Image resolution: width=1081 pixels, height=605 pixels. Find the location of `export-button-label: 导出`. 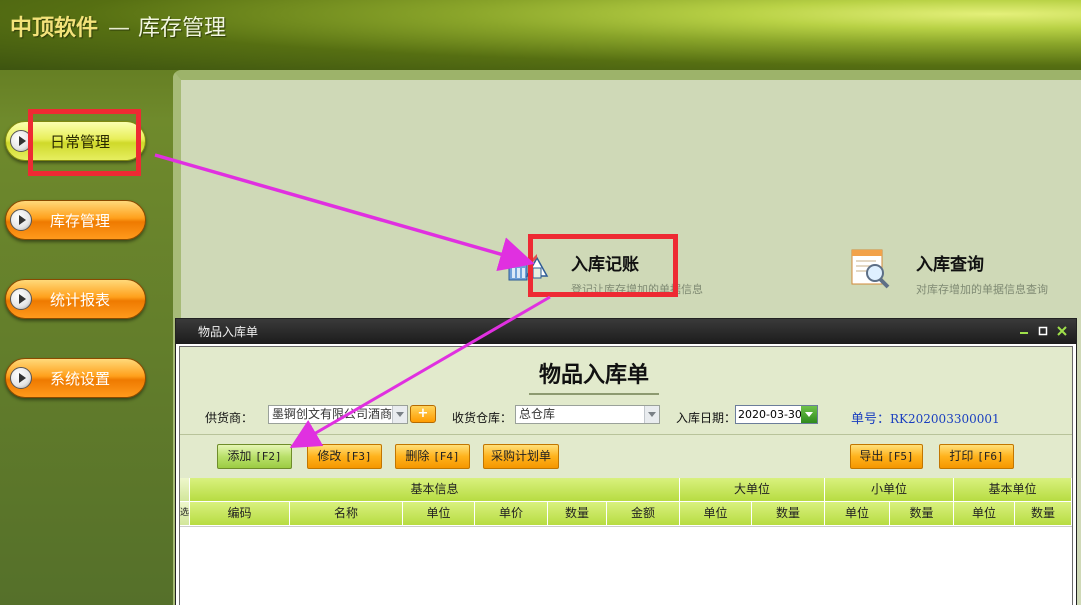

export-button-label: 导出 is located at coordinates (871, 456).